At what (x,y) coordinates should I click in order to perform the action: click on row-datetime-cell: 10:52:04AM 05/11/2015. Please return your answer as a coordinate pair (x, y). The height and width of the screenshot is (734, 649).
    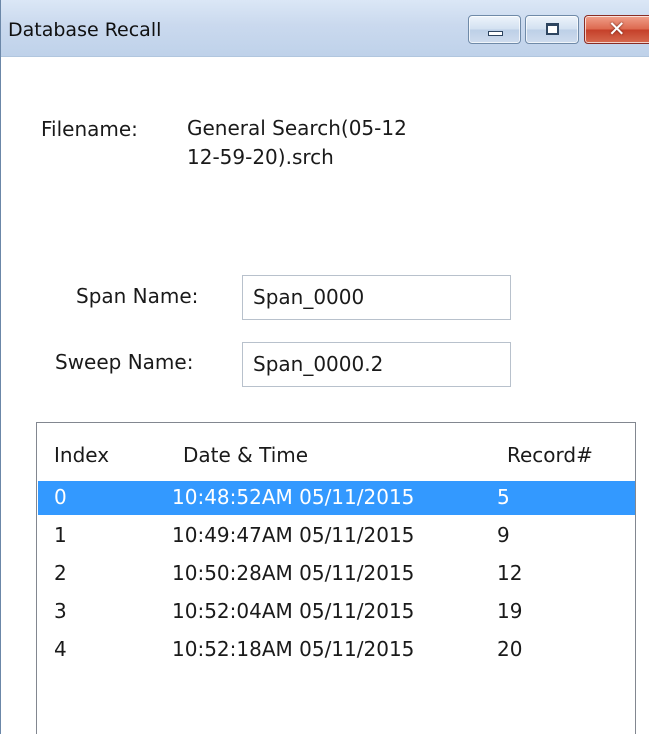
    Looking at the image, I should click on (293, 611).